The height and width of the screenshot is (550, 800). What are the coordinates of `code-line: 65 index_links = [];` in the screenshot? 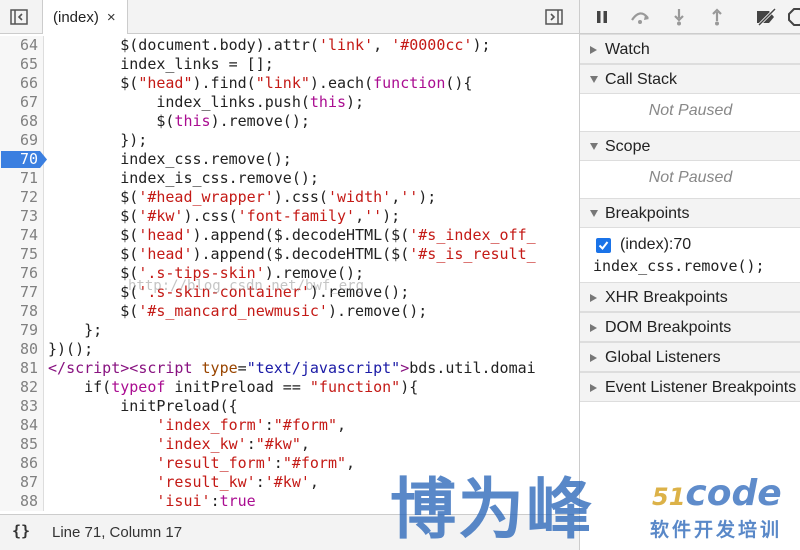 It's located at (289, 64).